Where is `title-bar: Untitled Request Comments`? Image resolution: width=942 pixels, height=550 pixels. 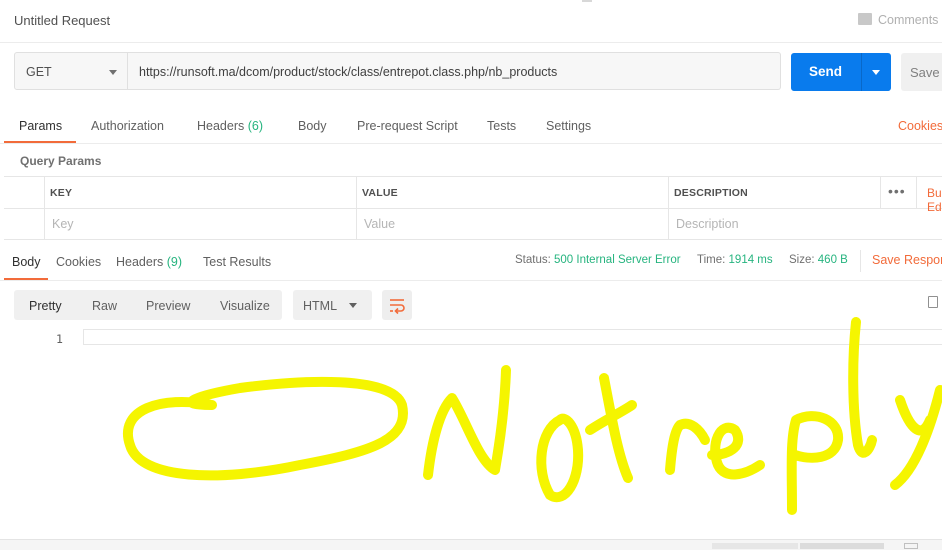
title-bar: Untitled Request Comments is located at coordinates (471, 21).